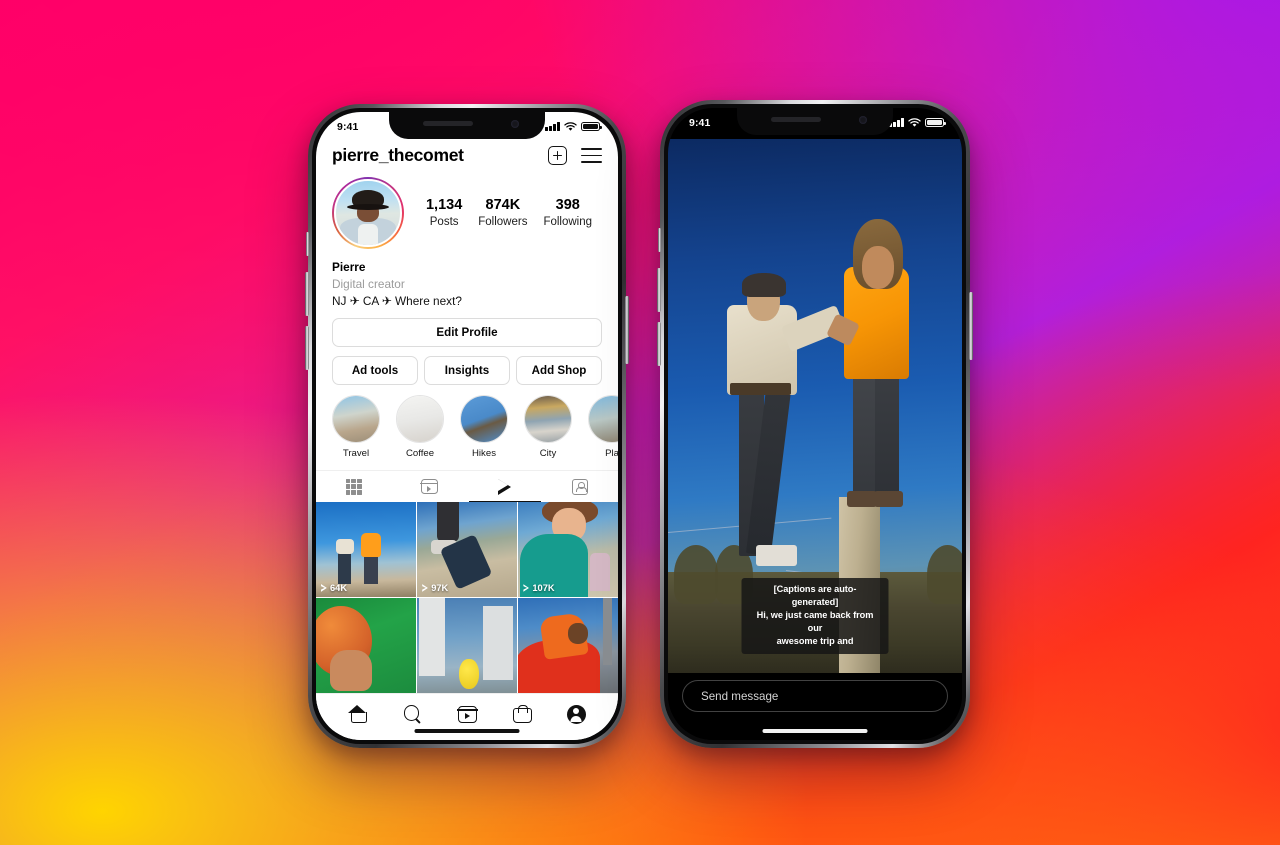  What do you see at coordinates (777, 555) in the screenshot?
I see `person-left-shoe` at bounding box center [777, 555].